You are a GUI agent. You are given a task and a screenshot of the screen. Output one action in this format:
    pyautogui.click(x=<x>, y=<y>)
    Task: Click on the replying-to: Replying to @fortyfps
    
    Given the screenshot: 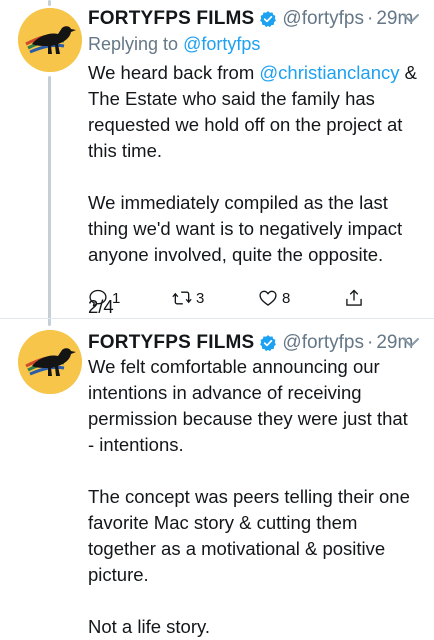 What is the action you would take?
    pyautogui.click(x=174, y=44)
    